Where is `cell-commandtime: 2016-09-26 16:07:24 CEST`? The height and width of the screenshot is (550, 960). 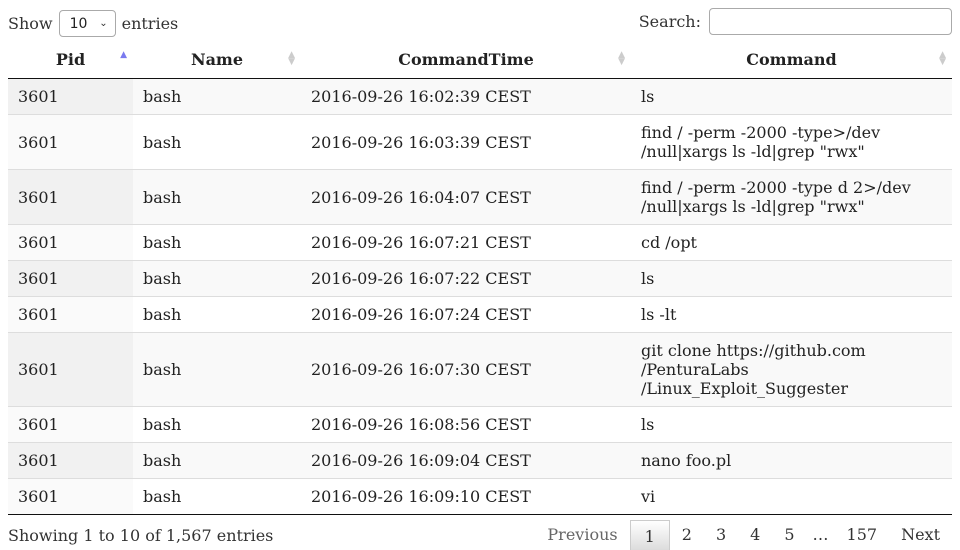
cell-commandtime: 2016-09-26 16:07:24 CEST is located at coordinates (466, 314).